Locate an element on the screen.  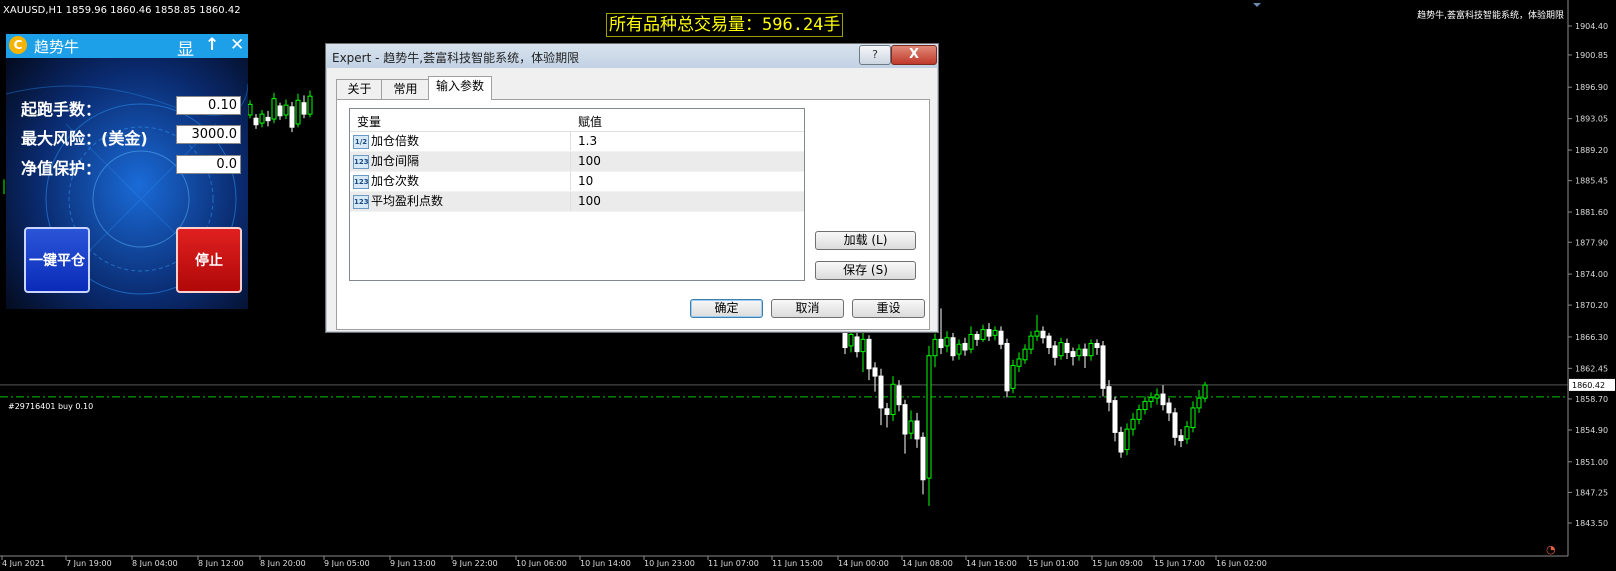
time-label: 7 Jun 19:00 is located at coordinates (89, 563).